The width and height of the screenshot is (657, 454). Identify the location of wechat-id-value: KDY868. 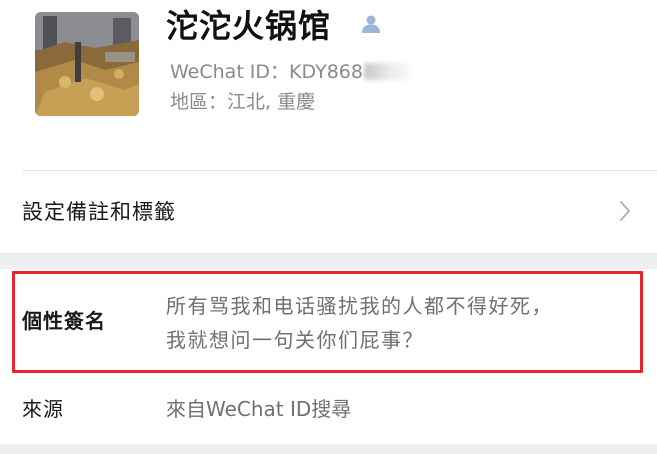
(326, 72).